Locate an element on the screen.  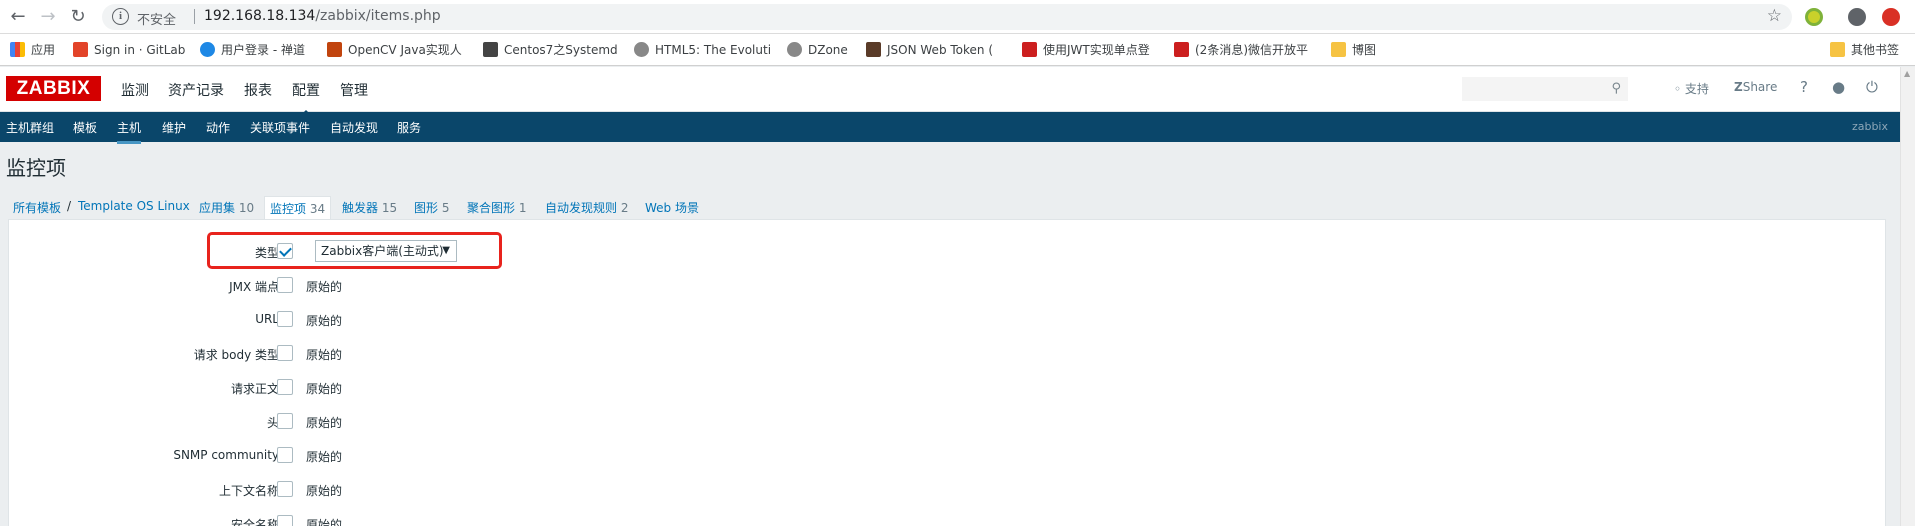
subnav-actions: 动作 is located at coordinates (218, 127).